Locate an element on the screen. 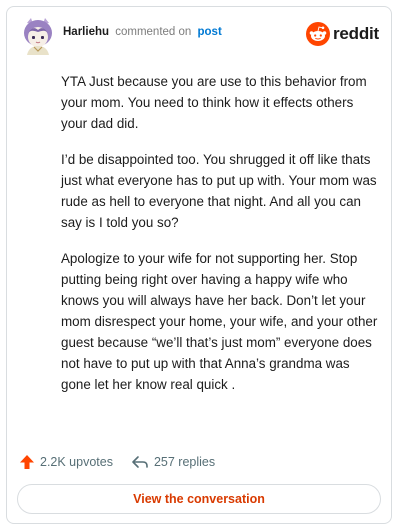  upvote-button: 2.2K upvotes is located at coordinates (66, 462).